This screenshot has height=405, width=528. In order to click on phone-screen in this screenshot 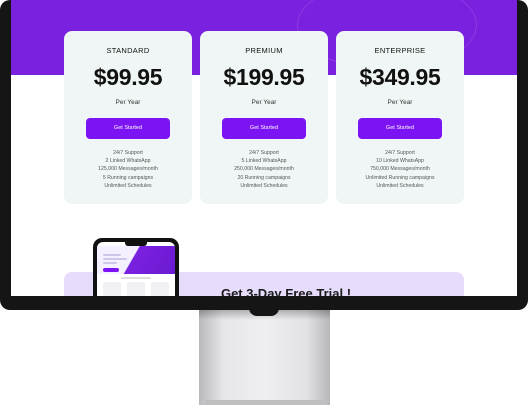, I will do `click(136, 269)`.